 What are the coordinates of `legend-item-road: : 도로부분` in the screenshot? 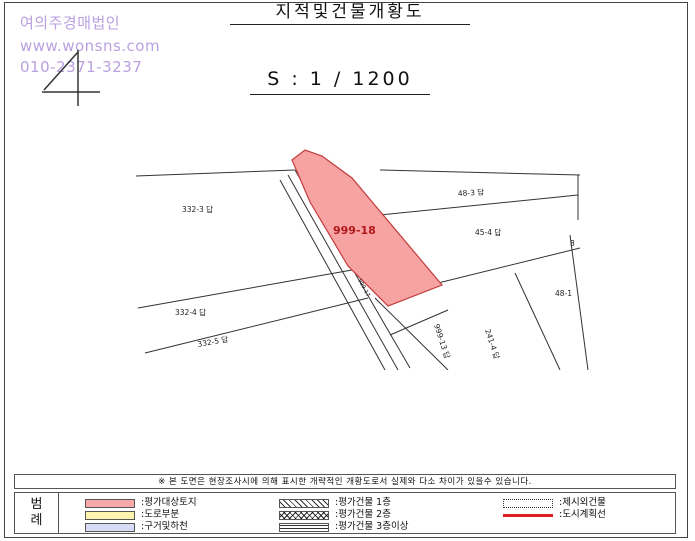 It's located at (132, 515).